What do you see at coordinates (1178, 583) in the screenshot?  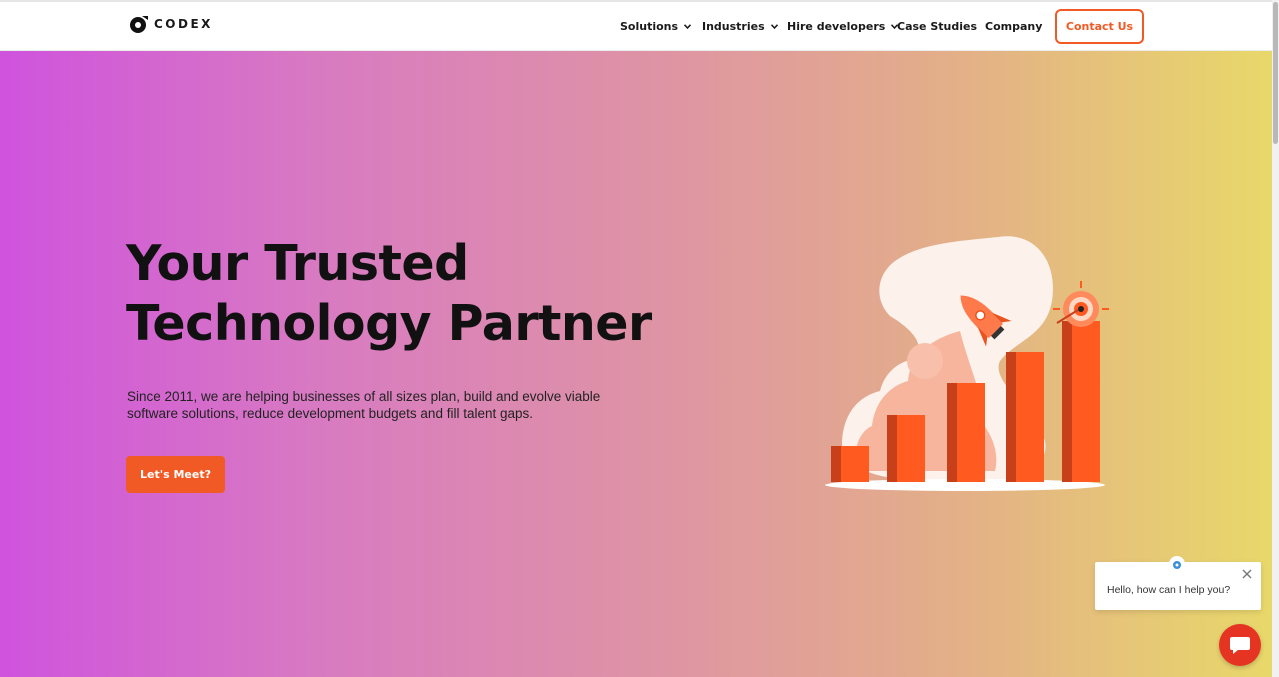 I see `chat-popup: Hello, how can I help you?` at bounding box center [1178, 583].